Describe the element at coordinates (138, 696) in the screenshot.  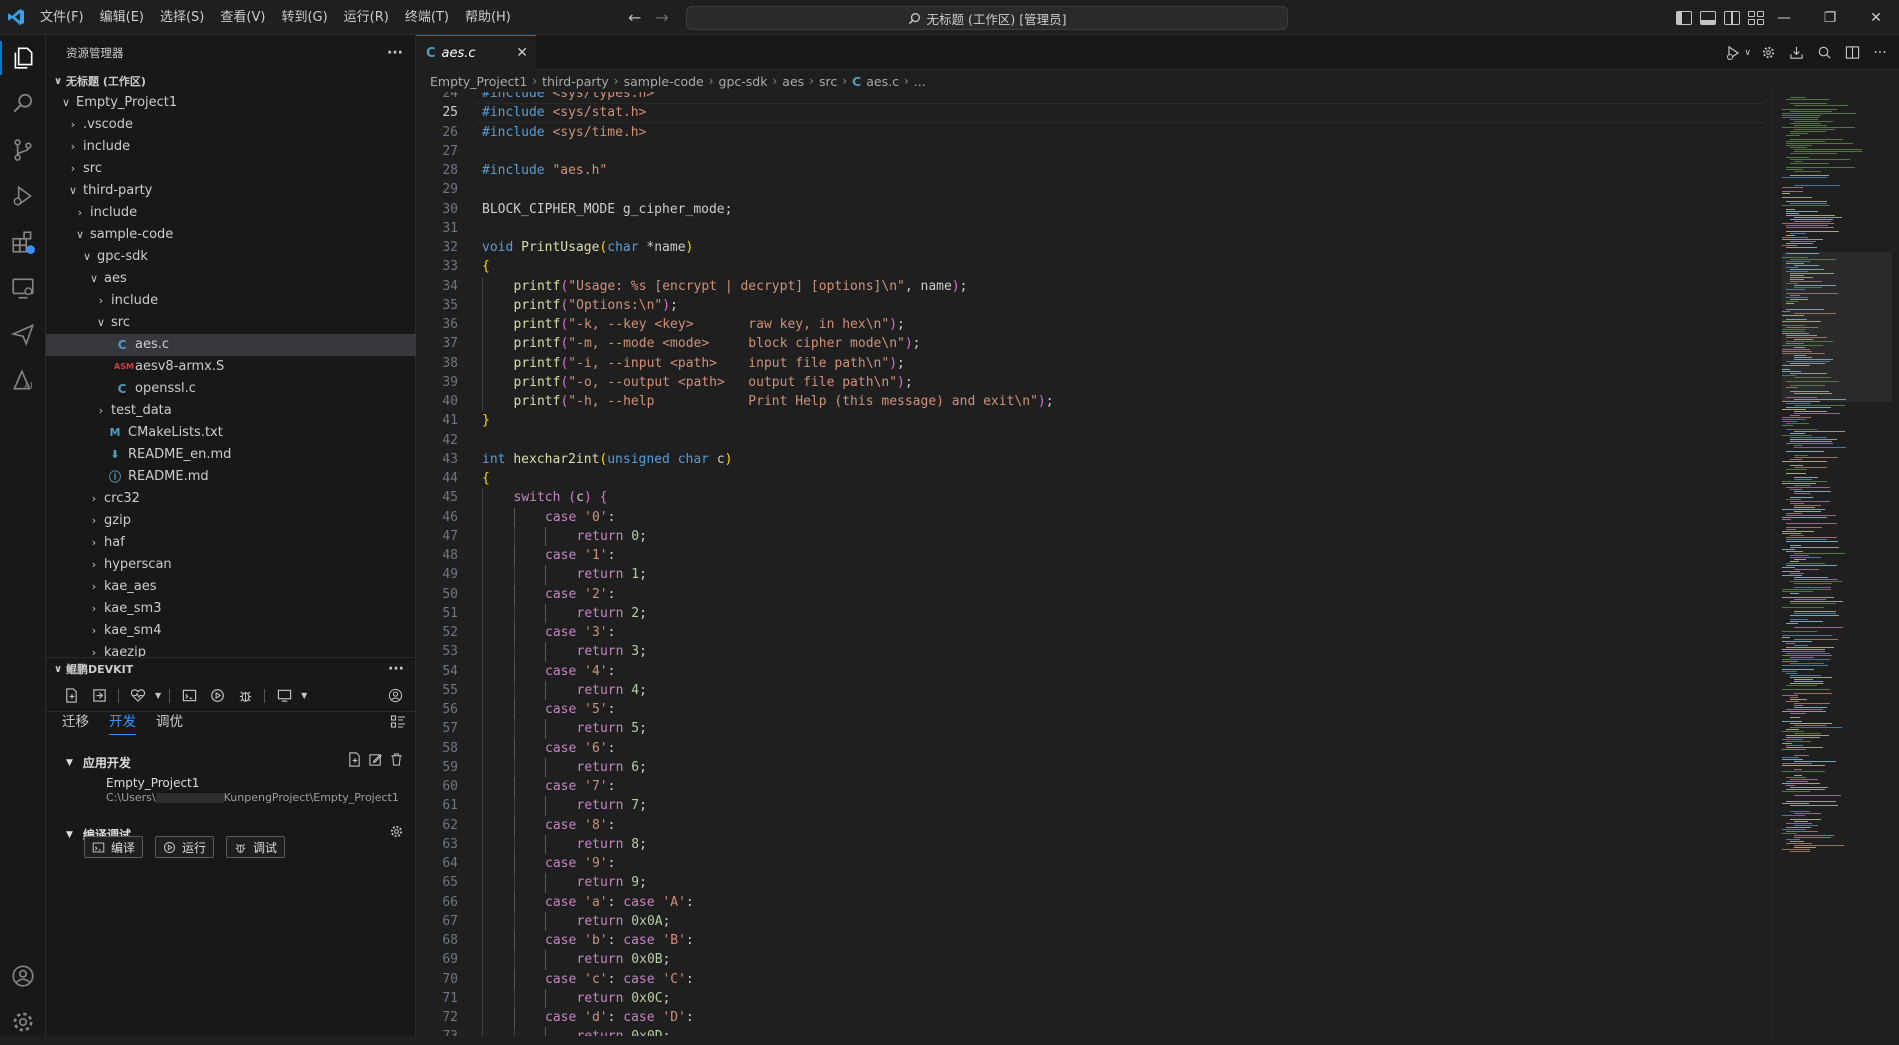
I see `health-check-icon` at that location.